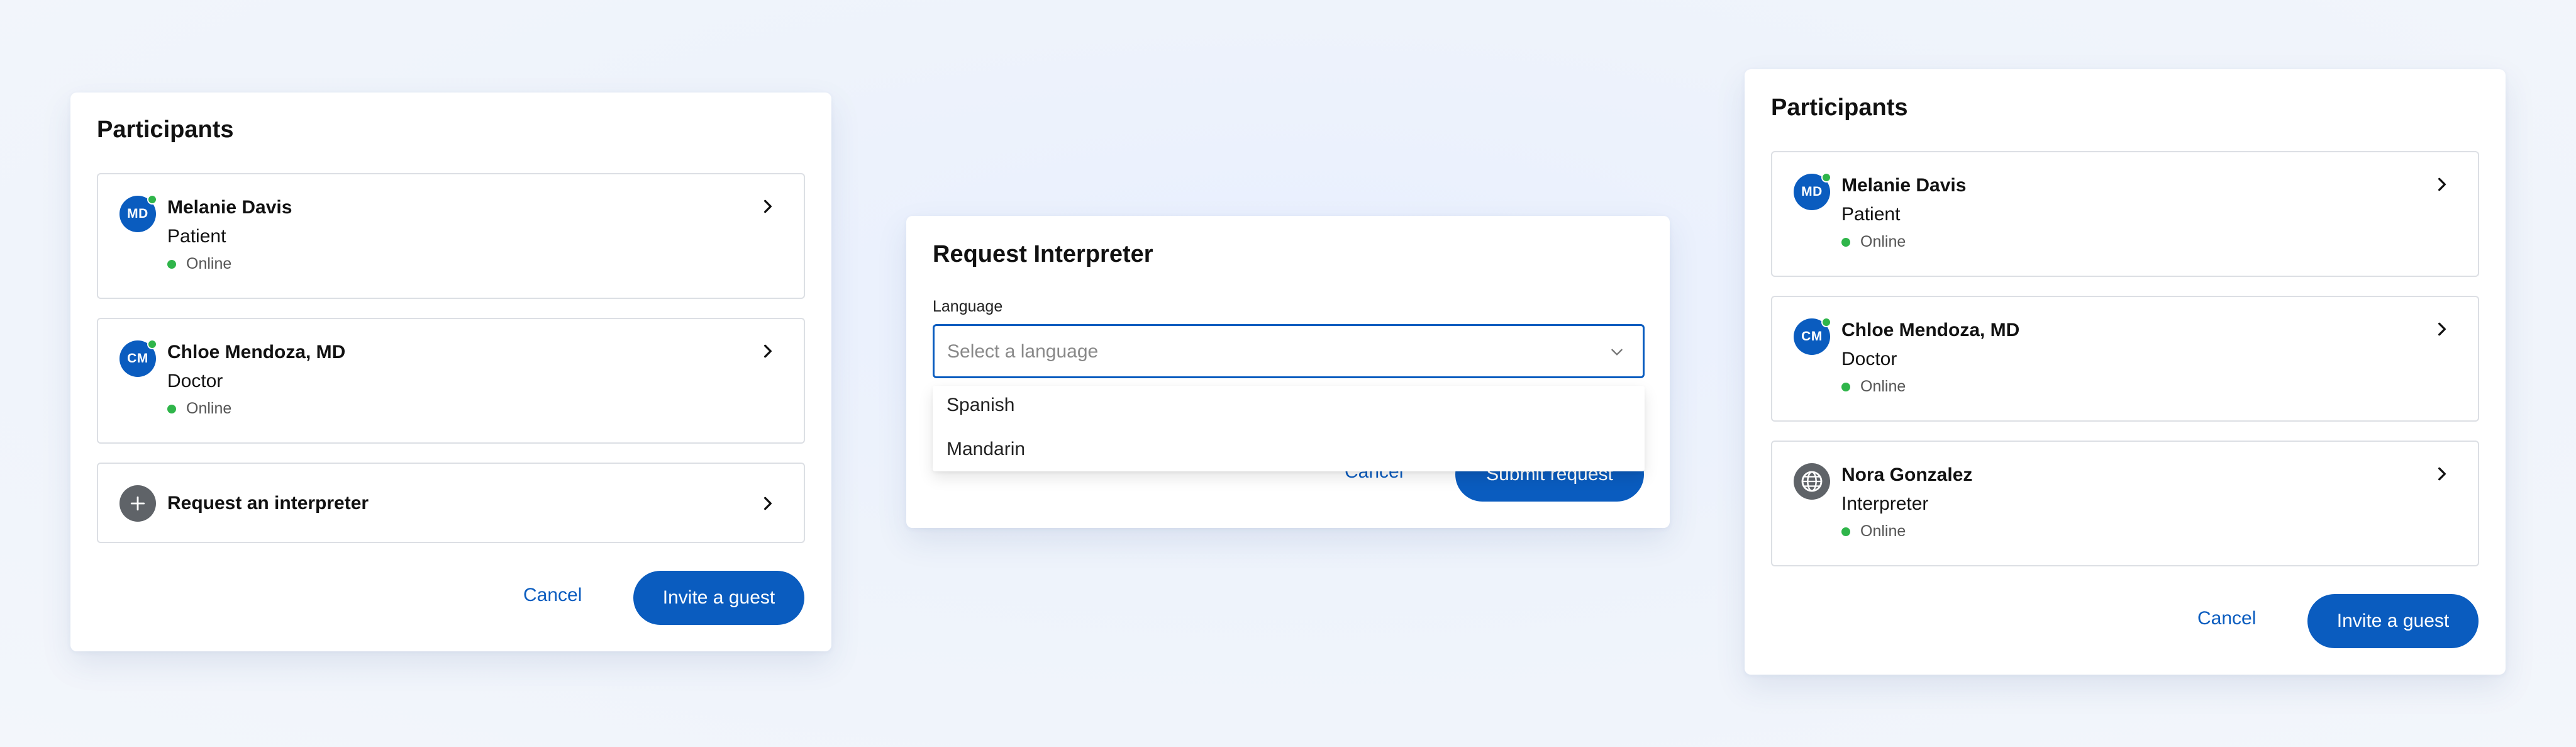  I want to click on participant-name: Nora Gonzalez, so click(1907, 474).